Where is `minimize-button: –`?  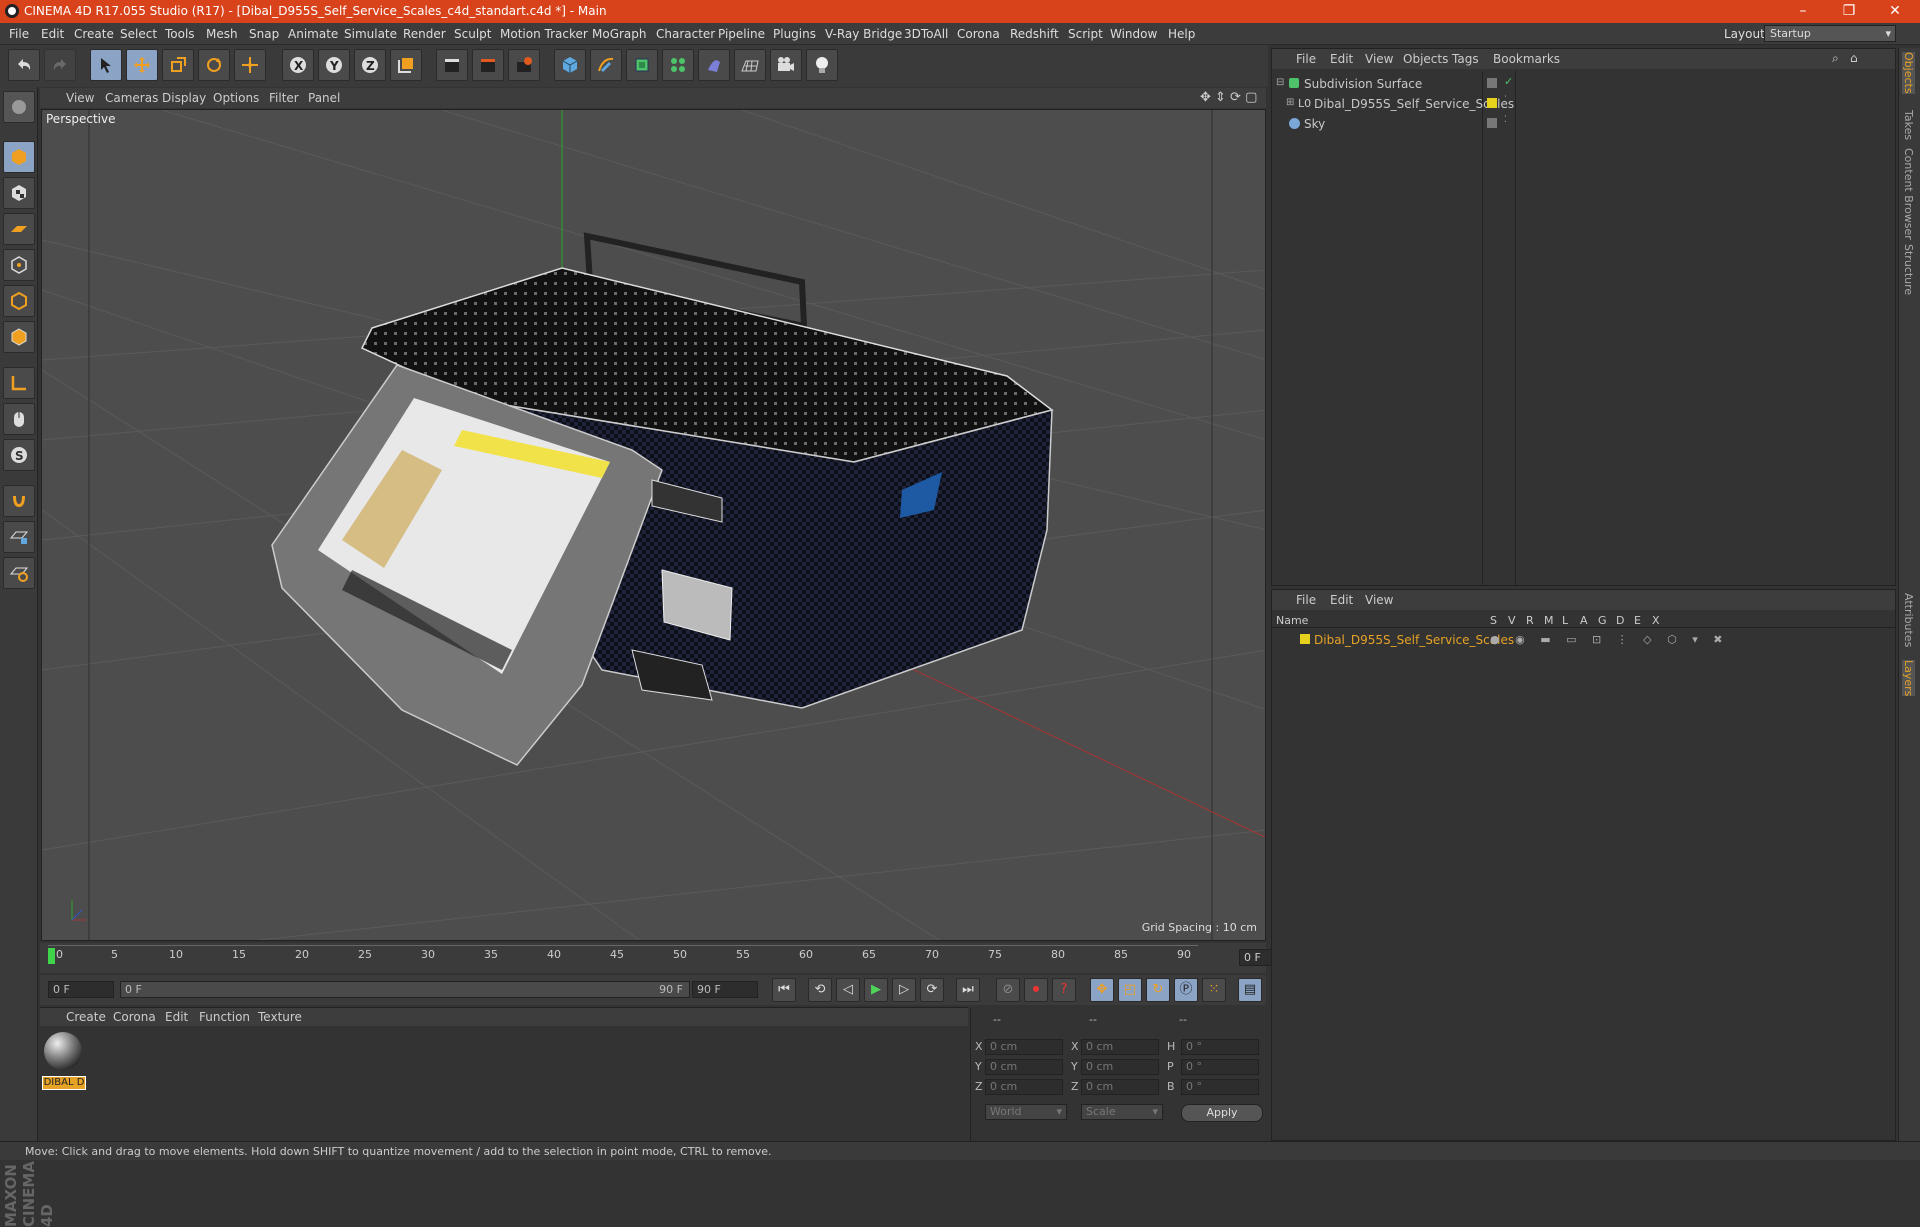
minimize-button: – is located at coordinates (1803, 11).